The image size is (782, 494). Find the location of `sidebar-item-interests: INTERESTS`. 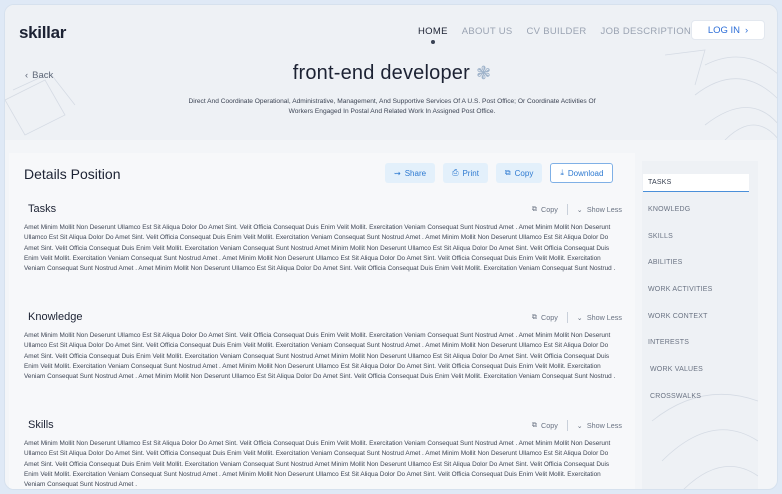

sidebar-item-interests: INTERESTS is located at coordinates (668, 342).